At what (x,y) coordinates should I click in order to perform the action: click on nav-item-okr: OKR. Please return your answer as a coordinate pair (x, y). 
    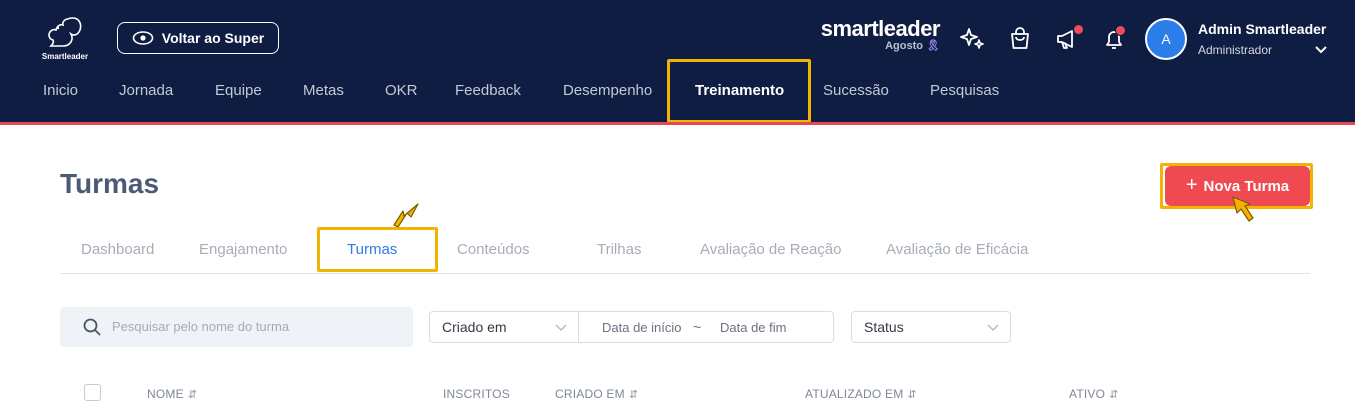
    Looking at the image, I should click on (401, 90).